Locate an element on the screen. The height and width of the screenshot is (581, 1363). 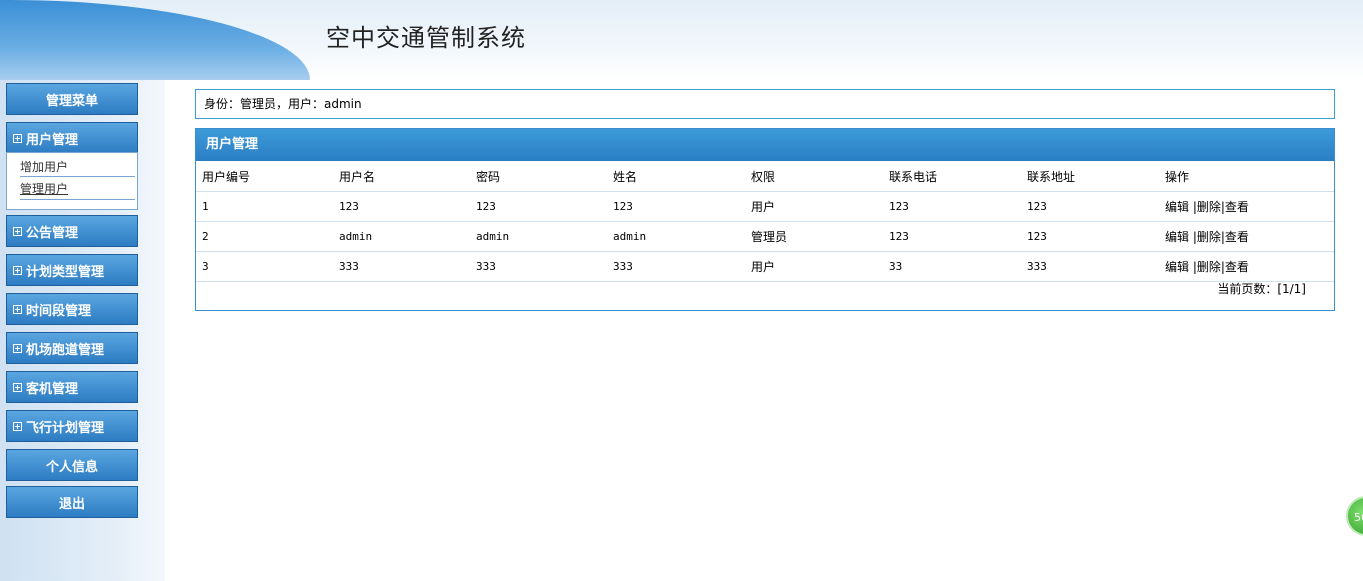
submenu-add-user: 增加用户 is located at coordinates (44, 166).